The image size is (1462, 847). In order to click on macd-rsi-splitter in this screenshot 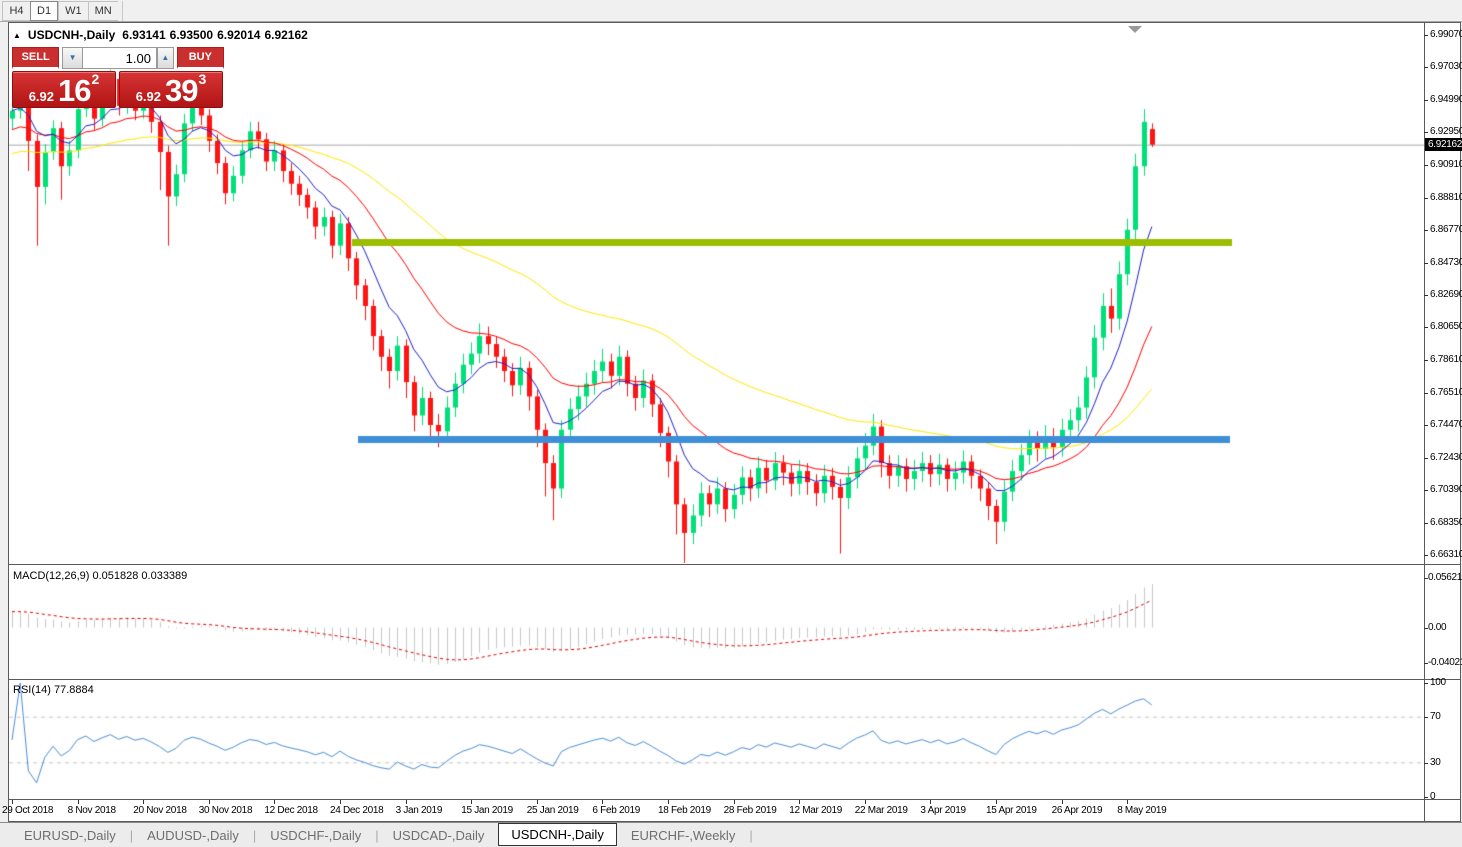, I will do `click(734, 679)`.